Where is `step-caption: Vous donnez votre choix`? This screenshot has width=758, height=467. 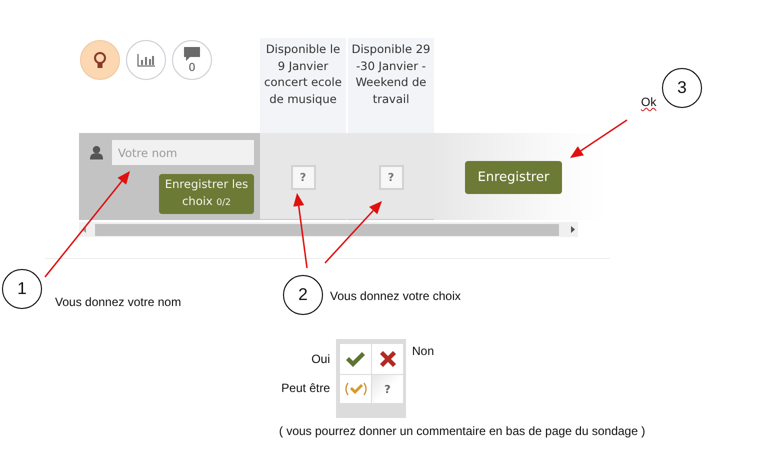
step-caption: Vous donnez votre choix is located at coordinates (395, 296).